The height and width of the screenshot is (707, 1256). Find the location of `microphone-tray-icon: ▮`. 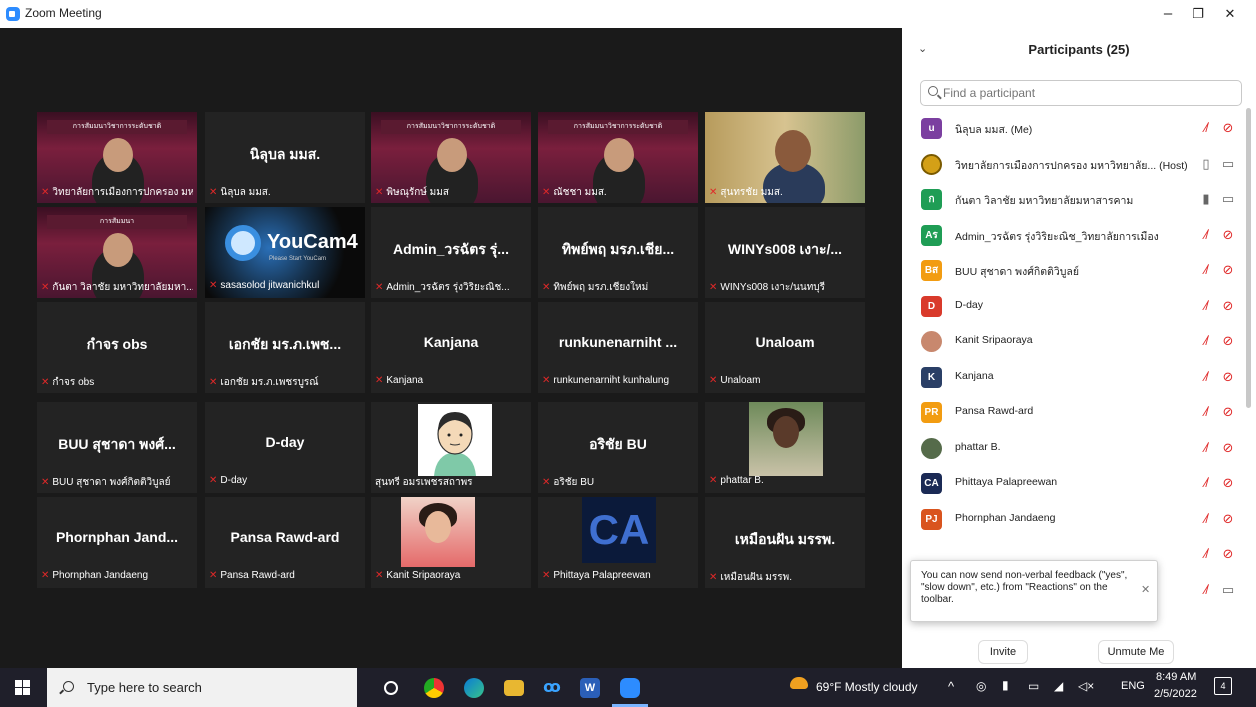

microphone-tray-icon: ▮ is located at coordinates (1005, 692).